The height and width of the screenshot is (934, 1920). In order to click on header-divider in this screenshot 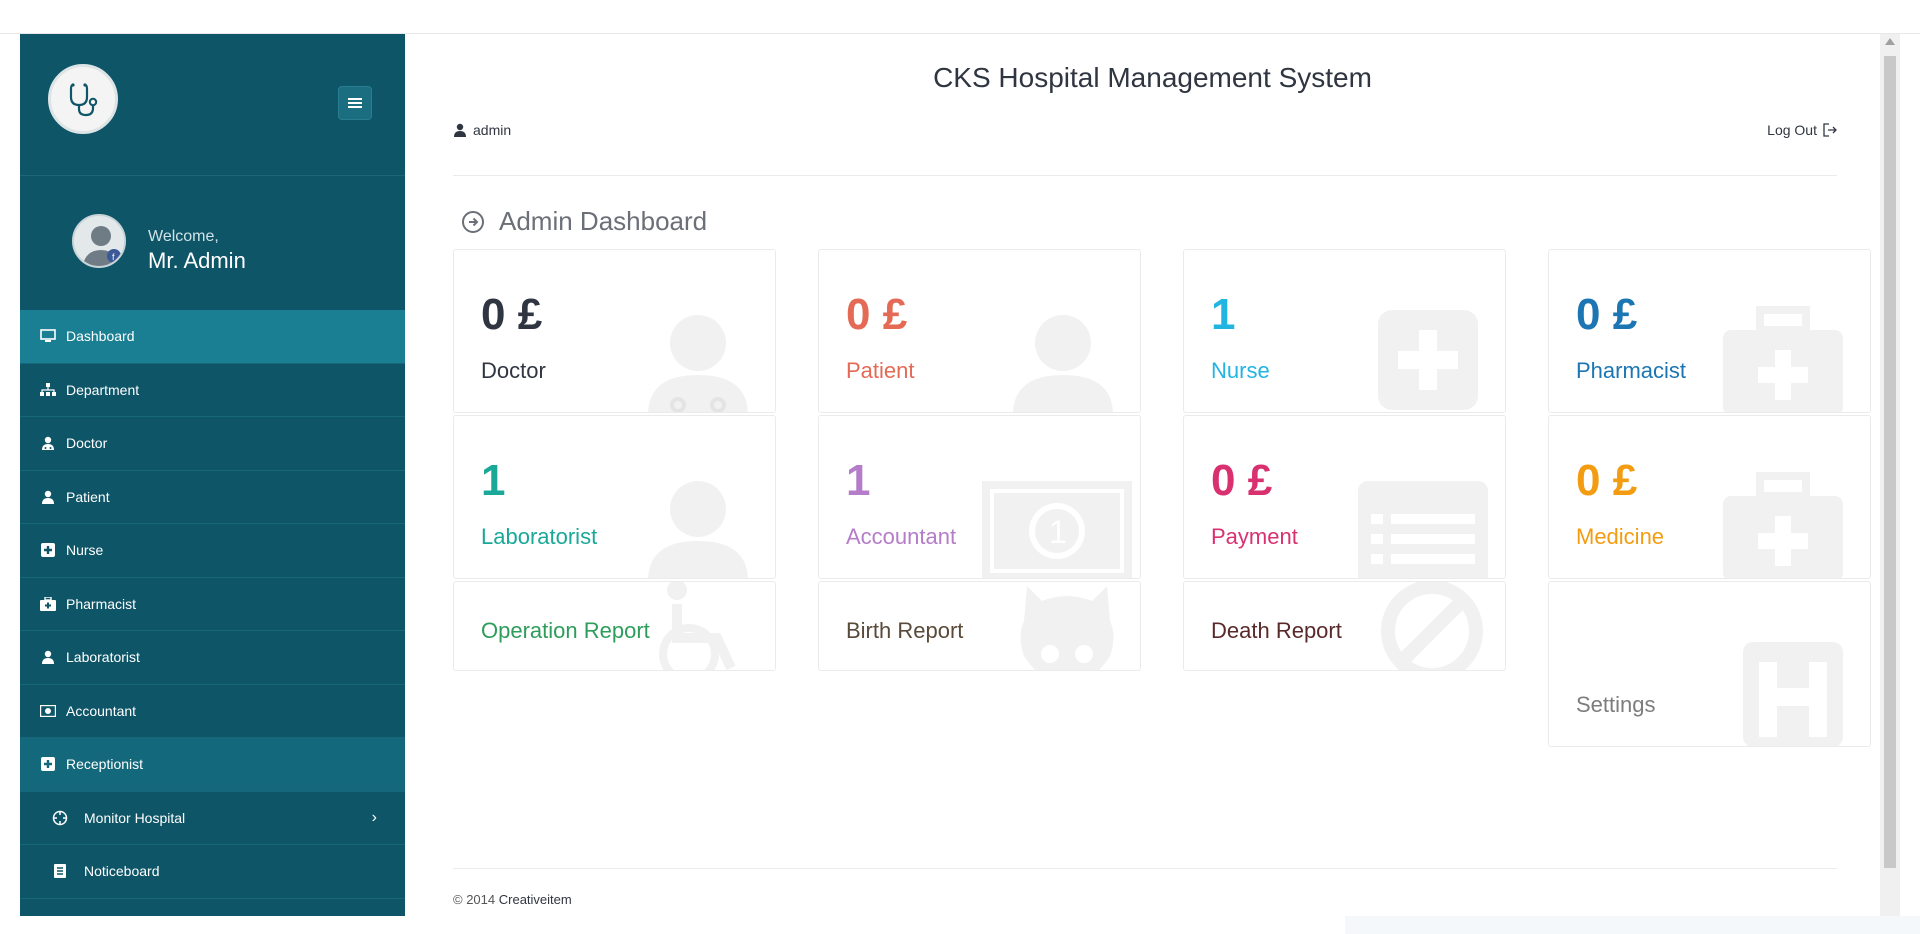, I will do `click(1145, 175)`.